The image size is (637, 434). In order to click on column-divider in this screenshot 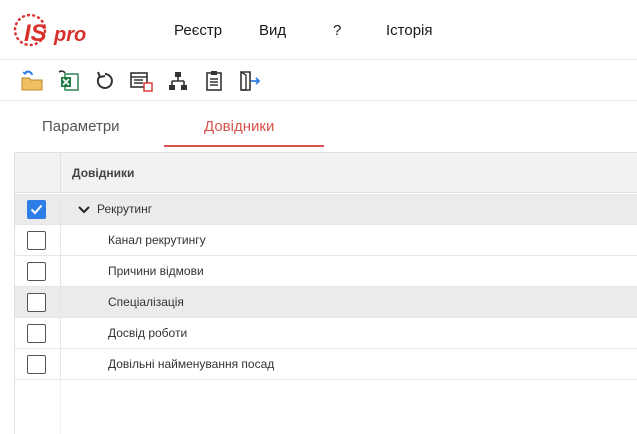, I will do `click(60, 407)`.